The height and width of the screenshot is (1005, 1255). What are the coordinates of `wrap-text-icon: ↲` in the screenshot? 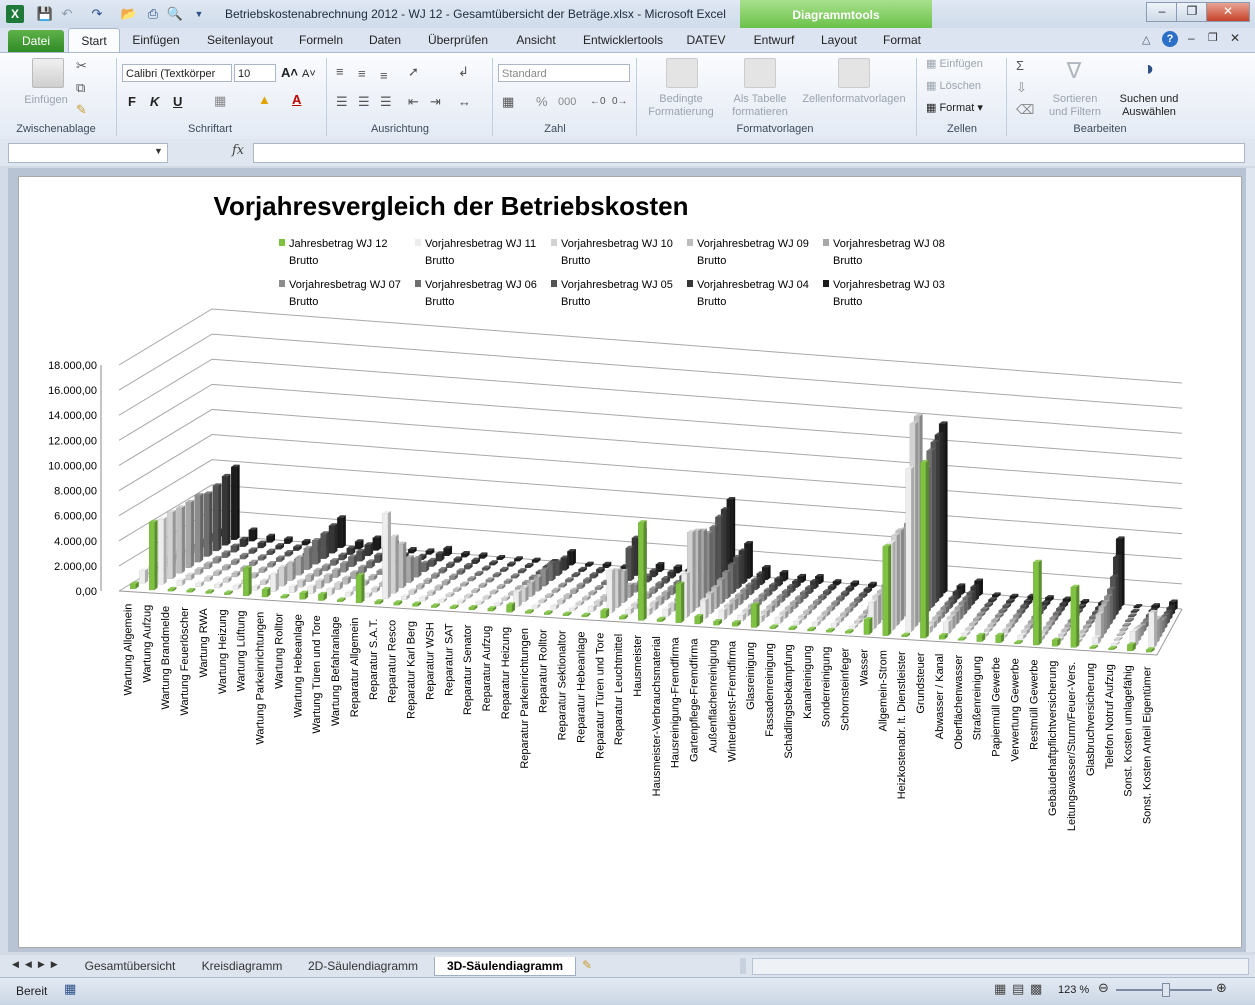 It's located at (463, 72).